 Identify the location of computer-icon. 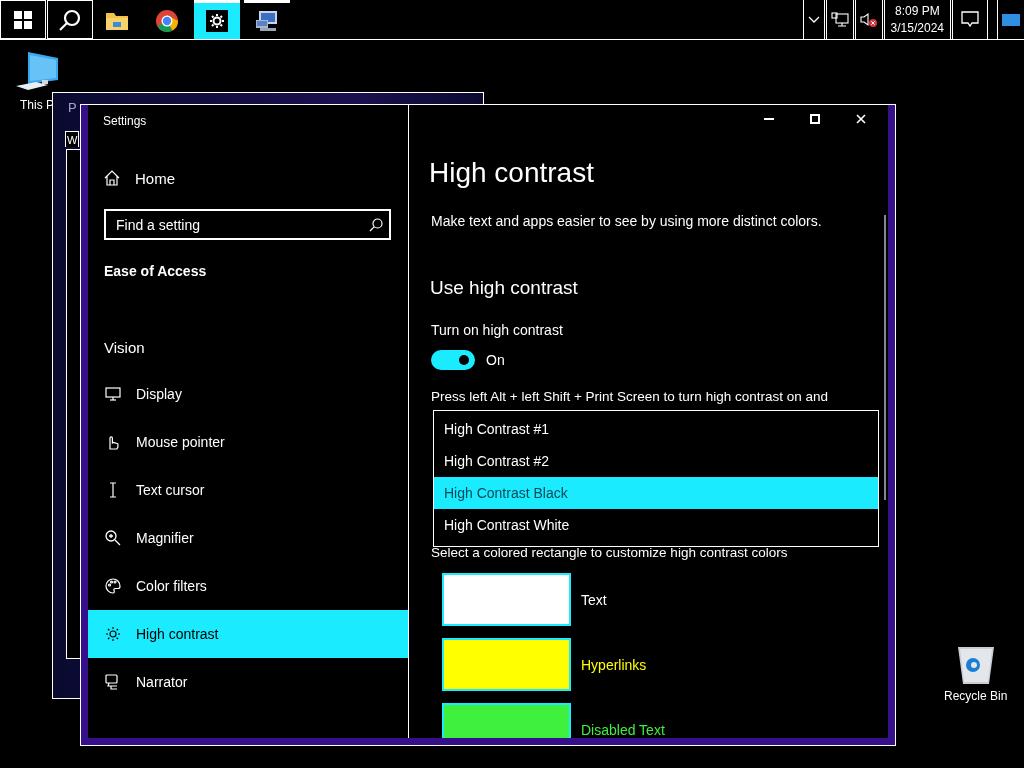
(267, 21).